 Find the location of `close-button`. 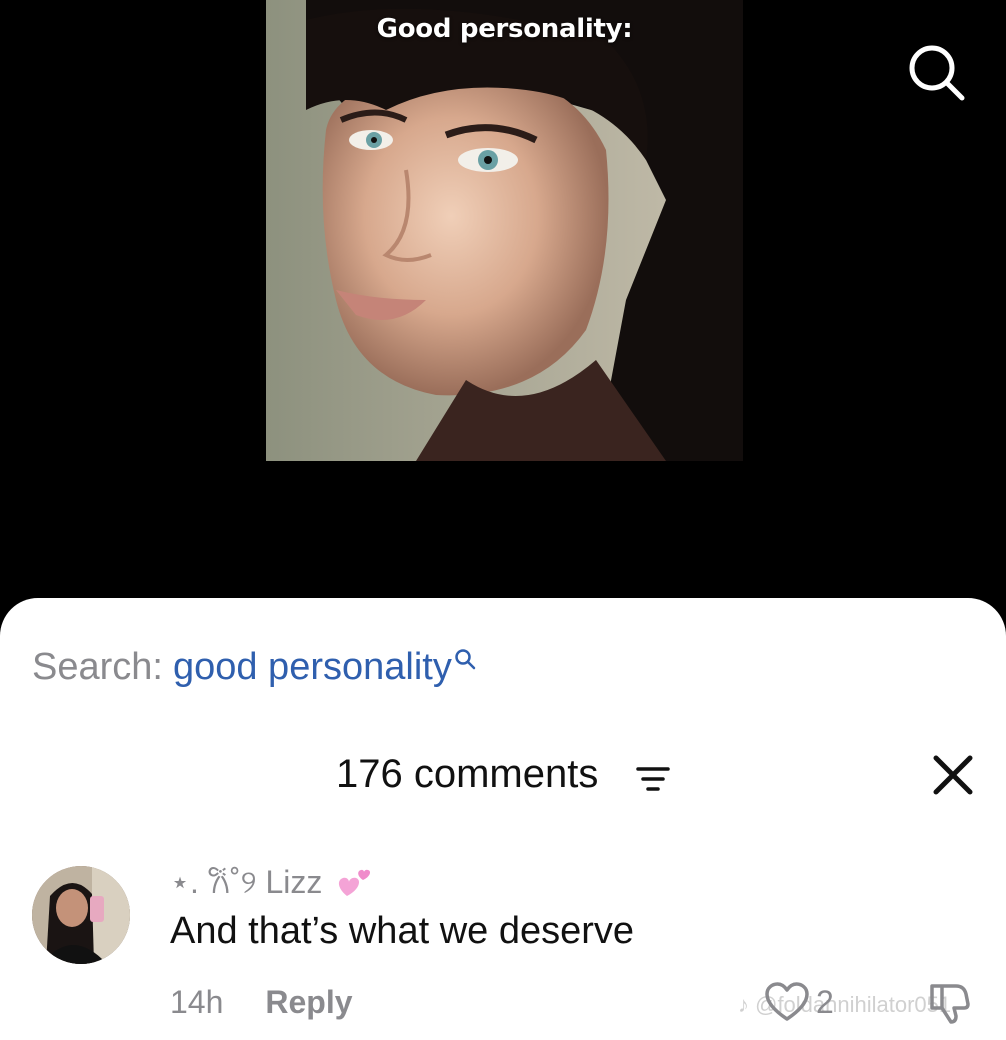

close-button is located at coordinates (953, 775).